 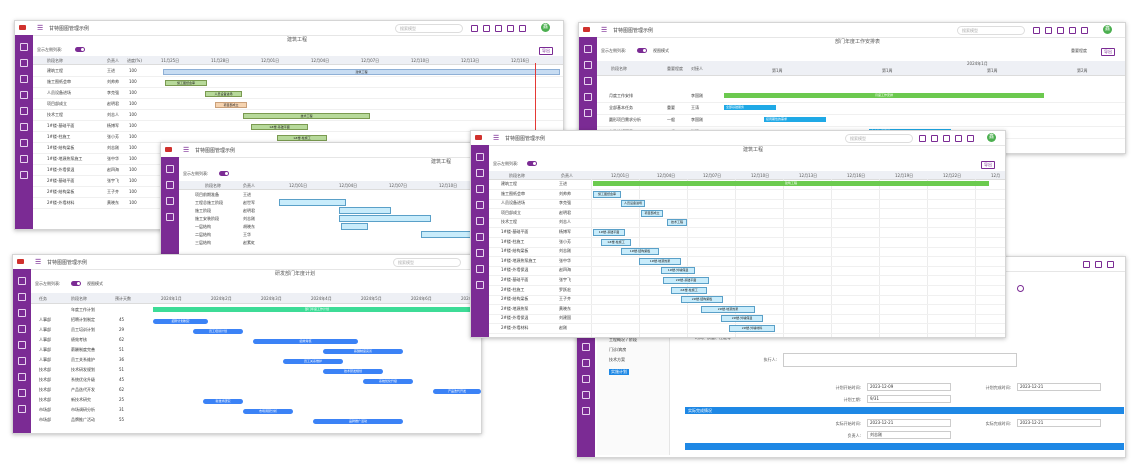 What do you see at coordinates (617, 360) in the screenshot?
I see `tree-item: 技术方案` at bounding box center [617, 360].